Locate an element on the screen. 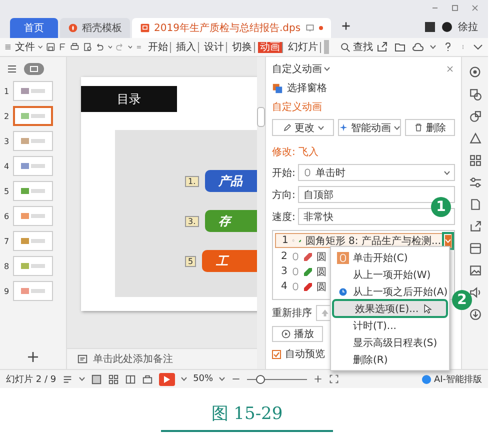 The width and height of the screenshot is (494, 446). animation-order-tag: 3. is located at coordinates (192, 221).